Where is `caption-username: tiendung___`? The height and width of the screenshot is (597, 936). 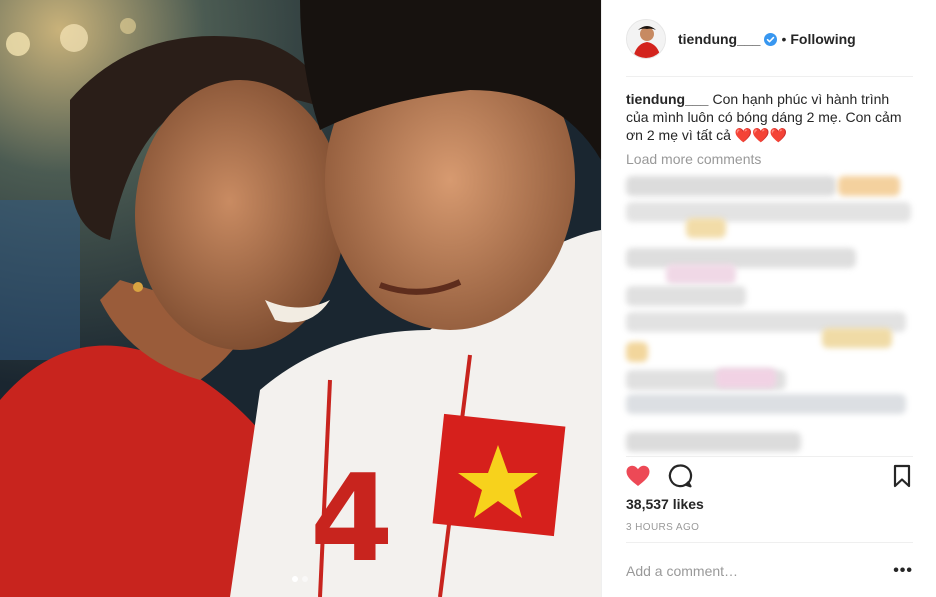
caption-username: tiendung___ is located at coordinates (667, 99).